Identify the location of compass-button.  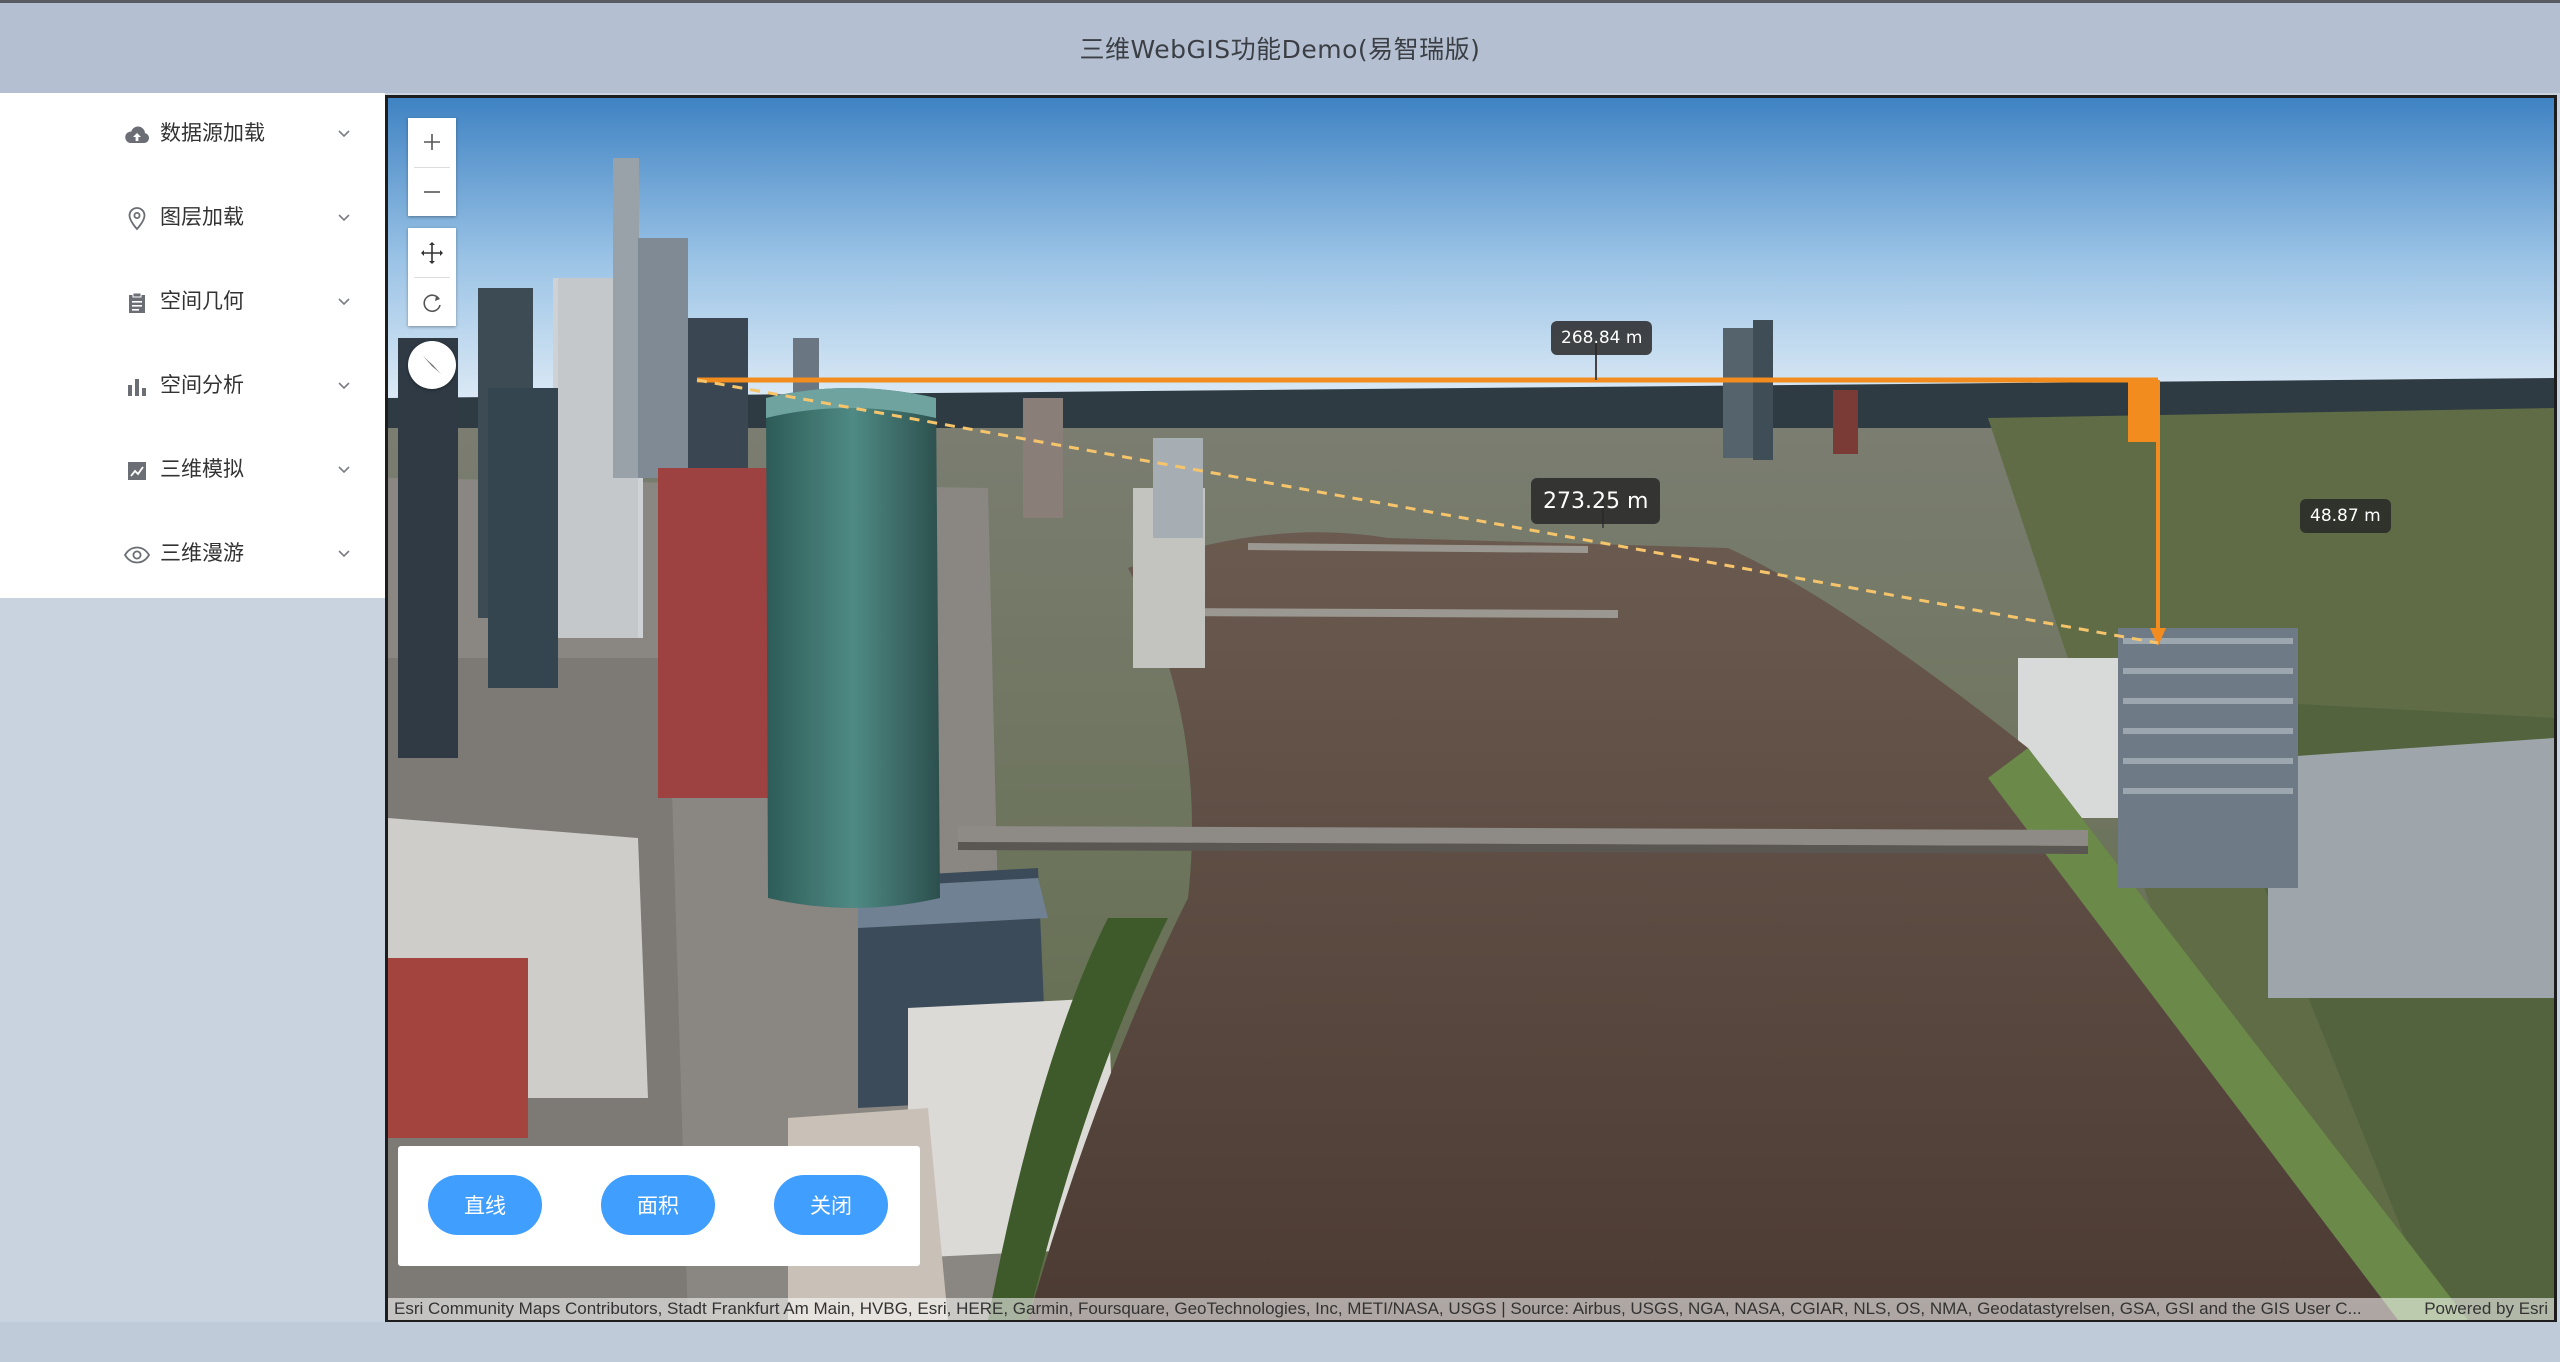
(432, 365).